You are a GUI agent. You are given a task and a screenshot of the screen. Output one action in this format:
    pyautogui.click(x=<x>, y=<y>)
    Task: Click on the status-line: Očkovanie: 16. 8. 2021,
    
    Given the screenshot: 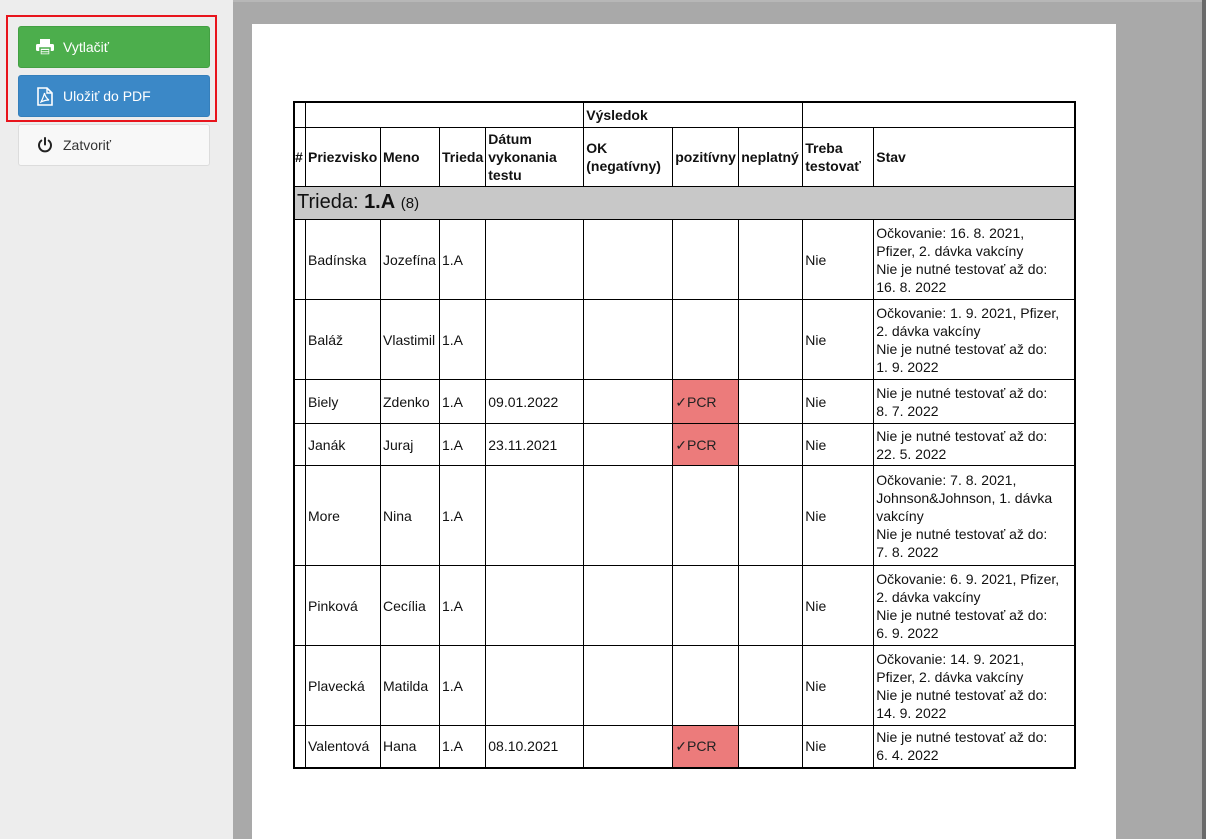 What is the action you would take?
    pyautogui.click(x=950, y=232)
    